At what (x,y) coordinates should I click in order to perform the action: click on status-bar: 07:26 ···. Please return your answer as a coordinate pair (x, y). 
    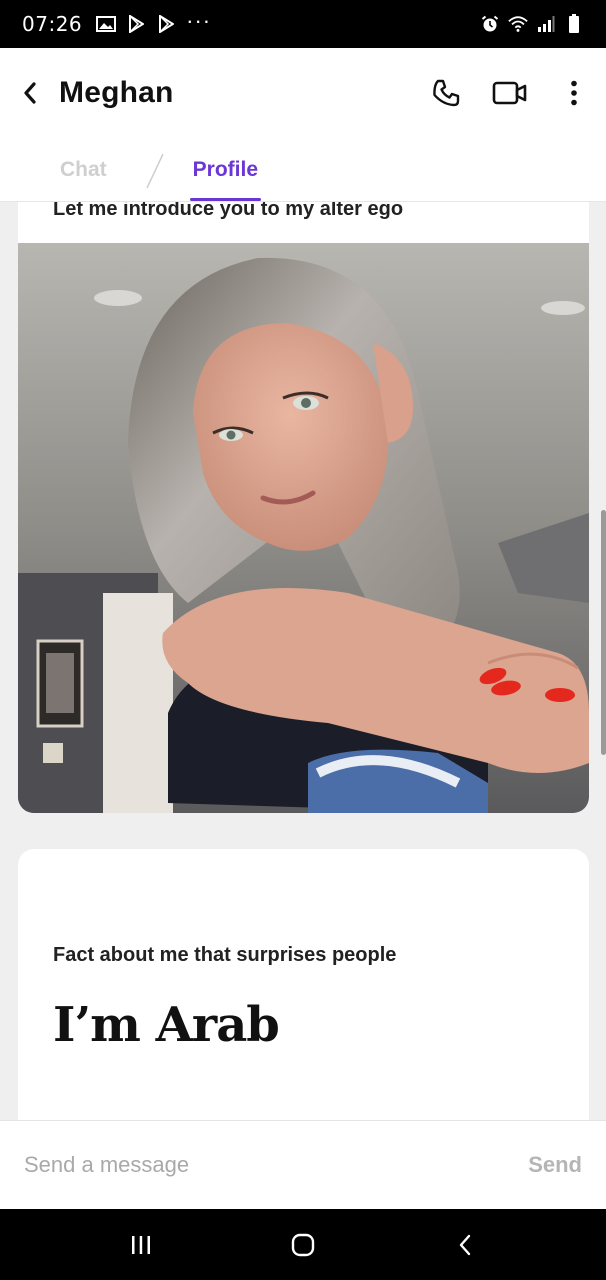
    Looking at the image, I should click on (303, 24).